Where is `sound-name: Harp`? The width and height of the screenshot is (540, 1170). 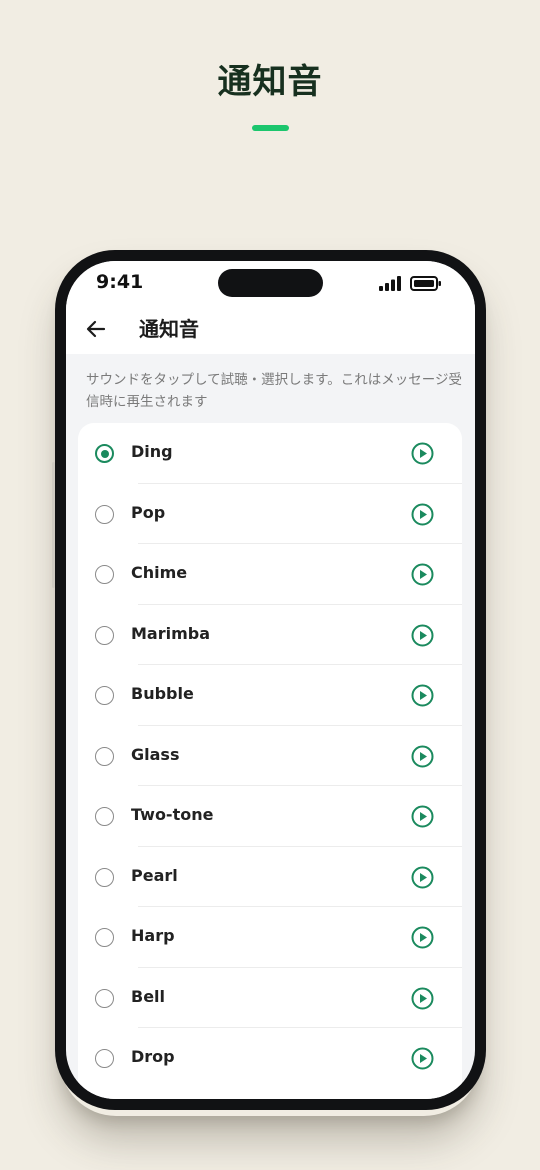
sound-name: Harp is located at coordinates (153, 935).